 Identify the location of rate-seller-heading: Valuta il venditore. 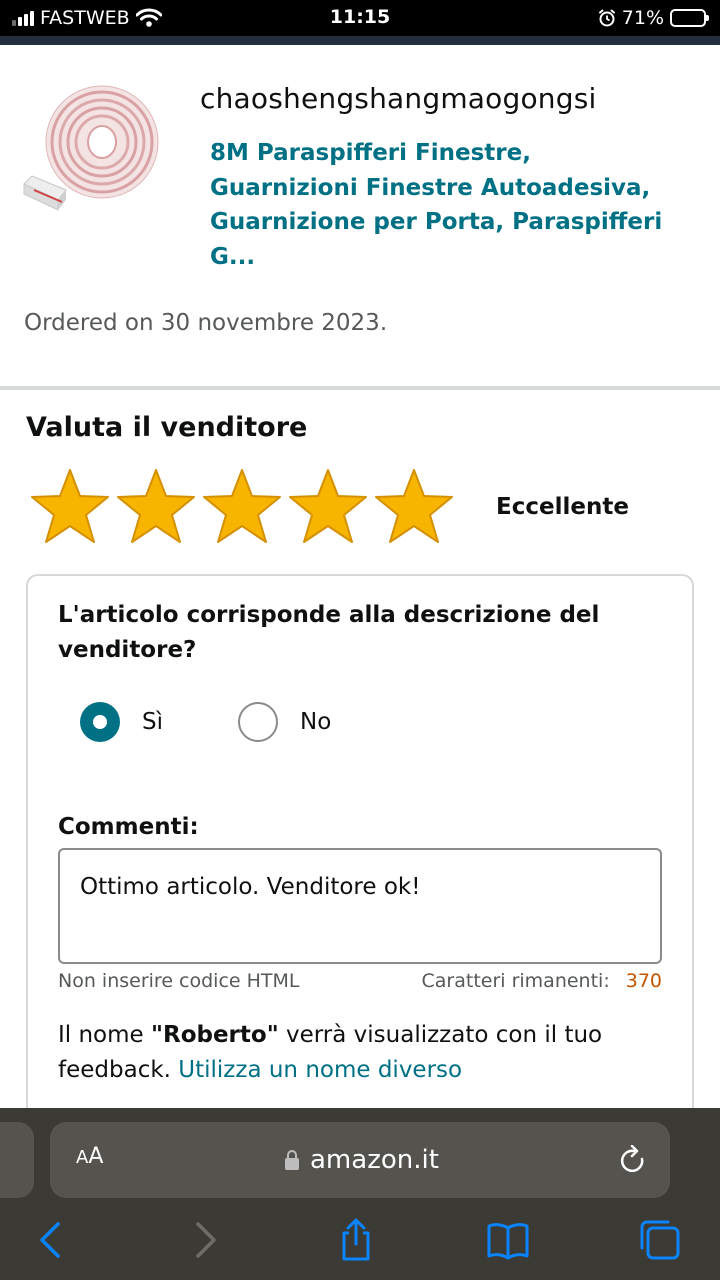
(167, 427).